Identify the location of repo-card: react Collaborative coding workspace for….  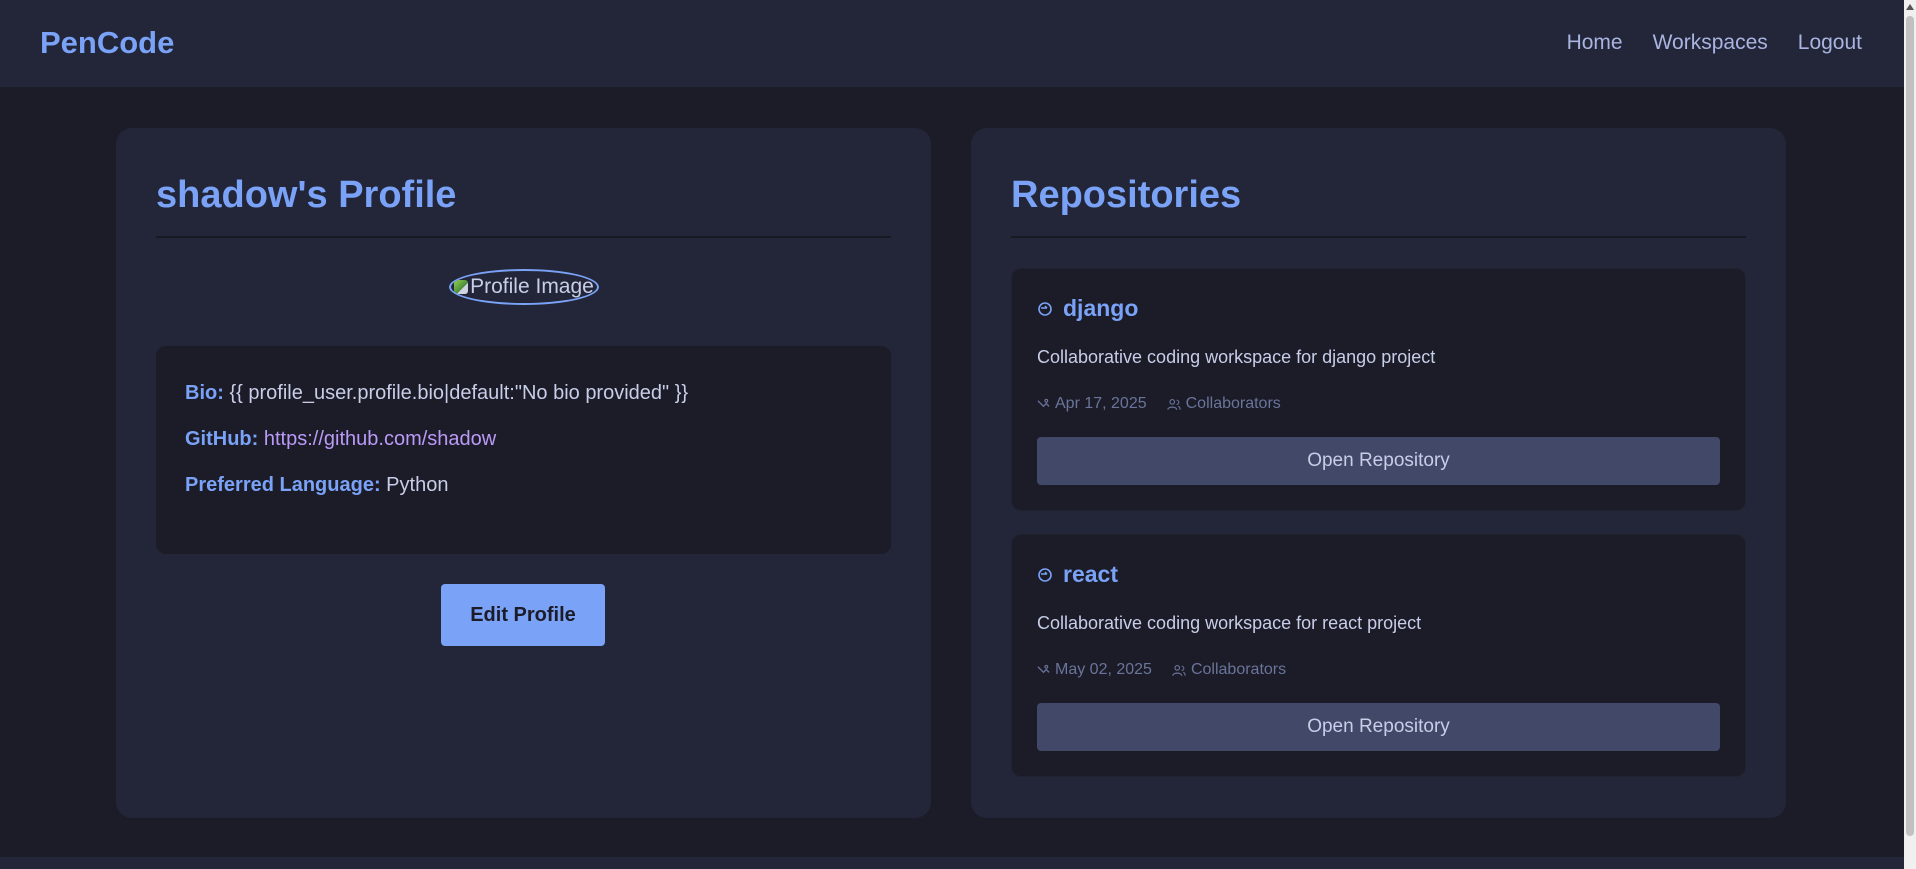
(1378, 655).